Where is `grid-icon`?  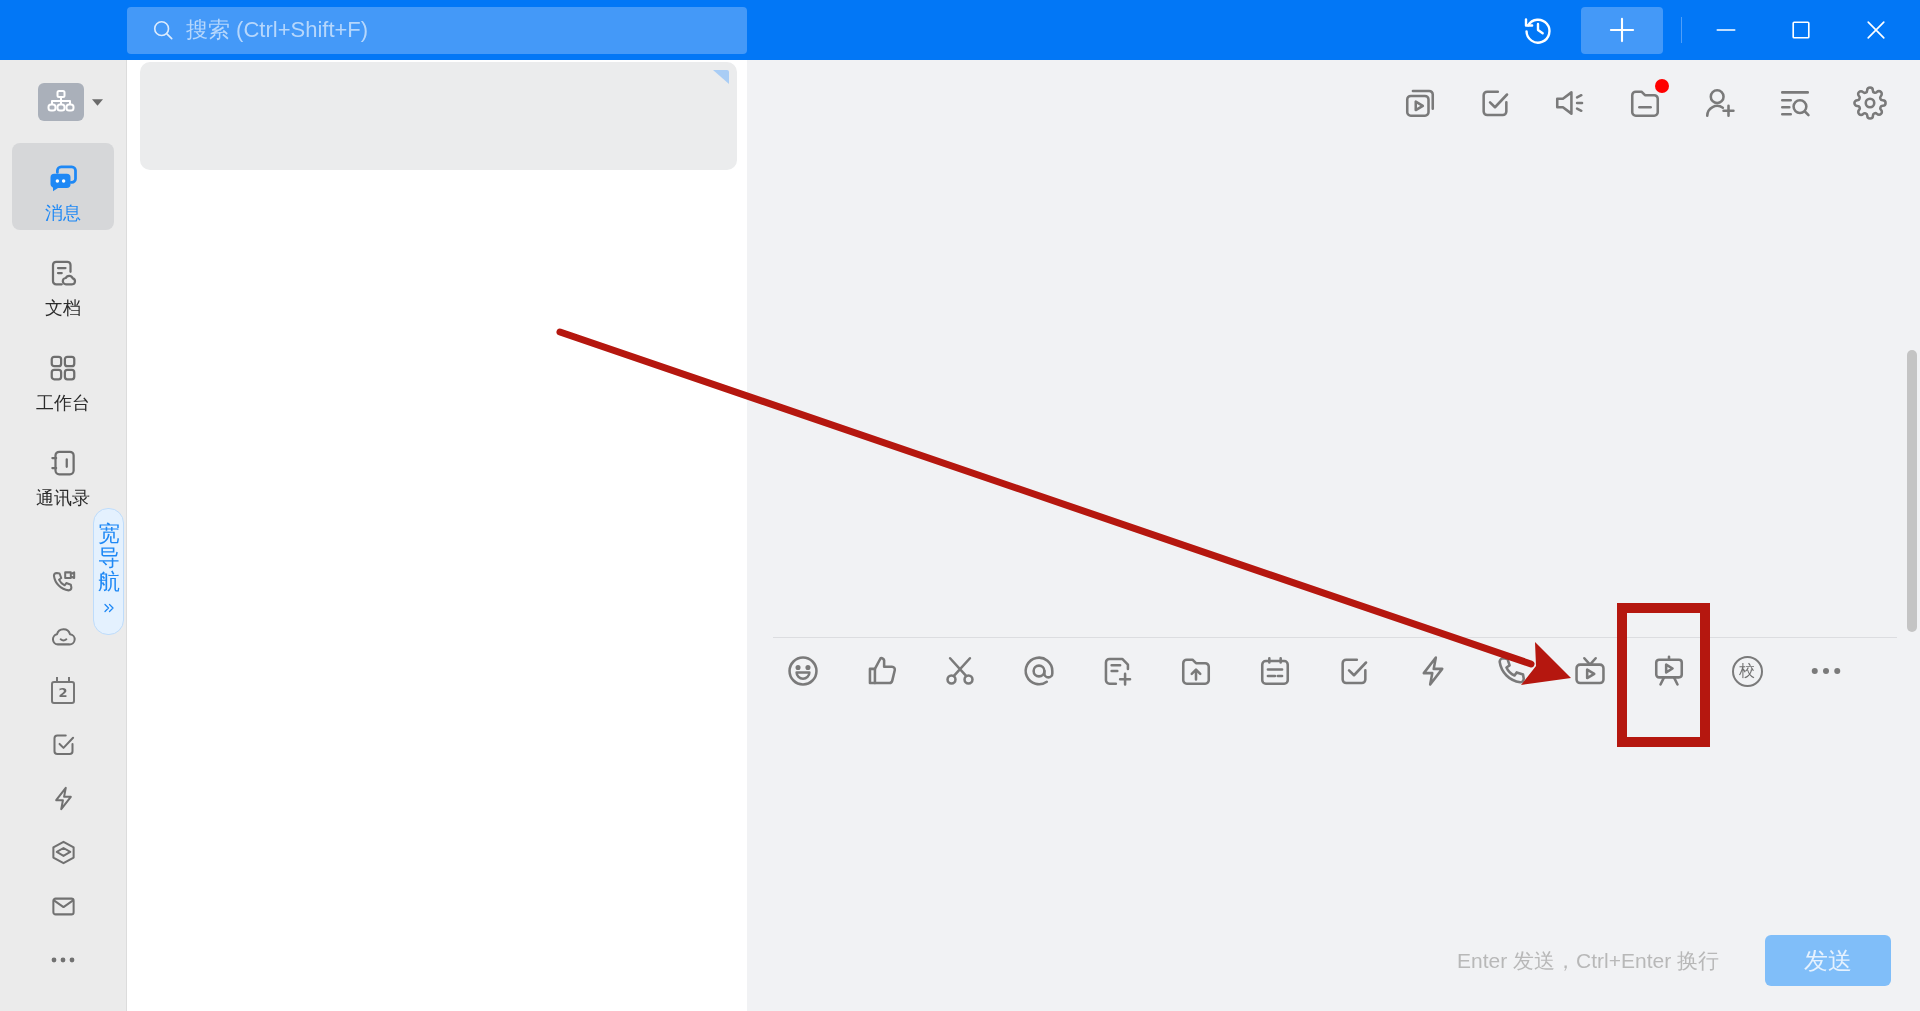 grid-icon is located at coordinates (63, 368).